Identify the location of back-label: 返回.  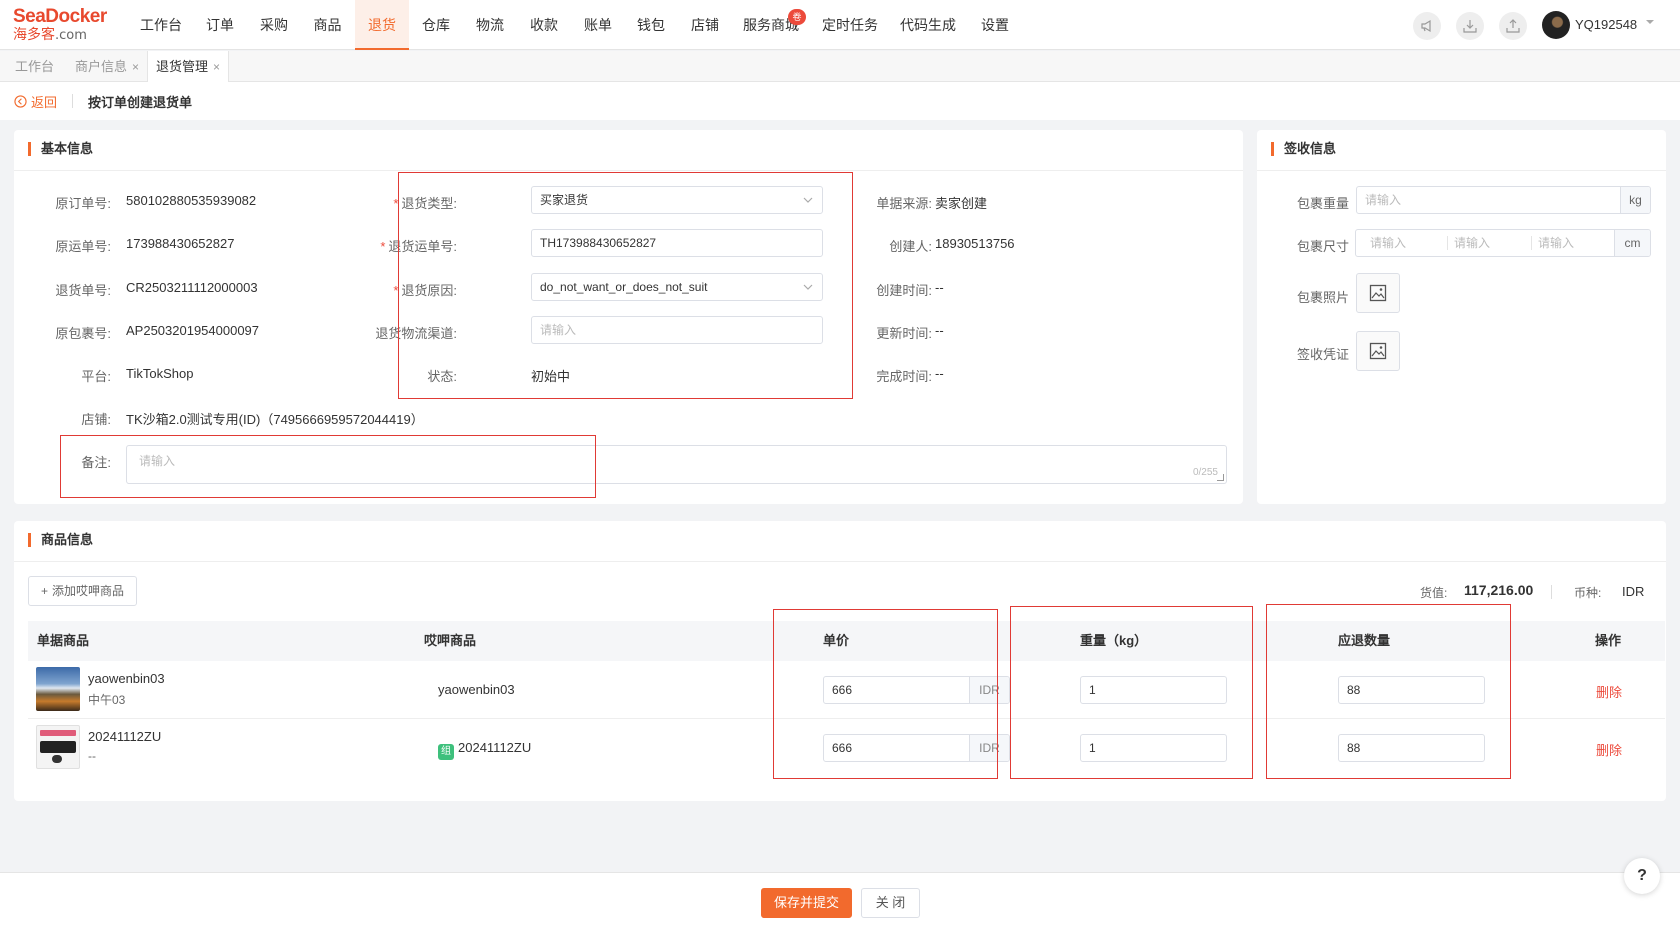
(44, 102).